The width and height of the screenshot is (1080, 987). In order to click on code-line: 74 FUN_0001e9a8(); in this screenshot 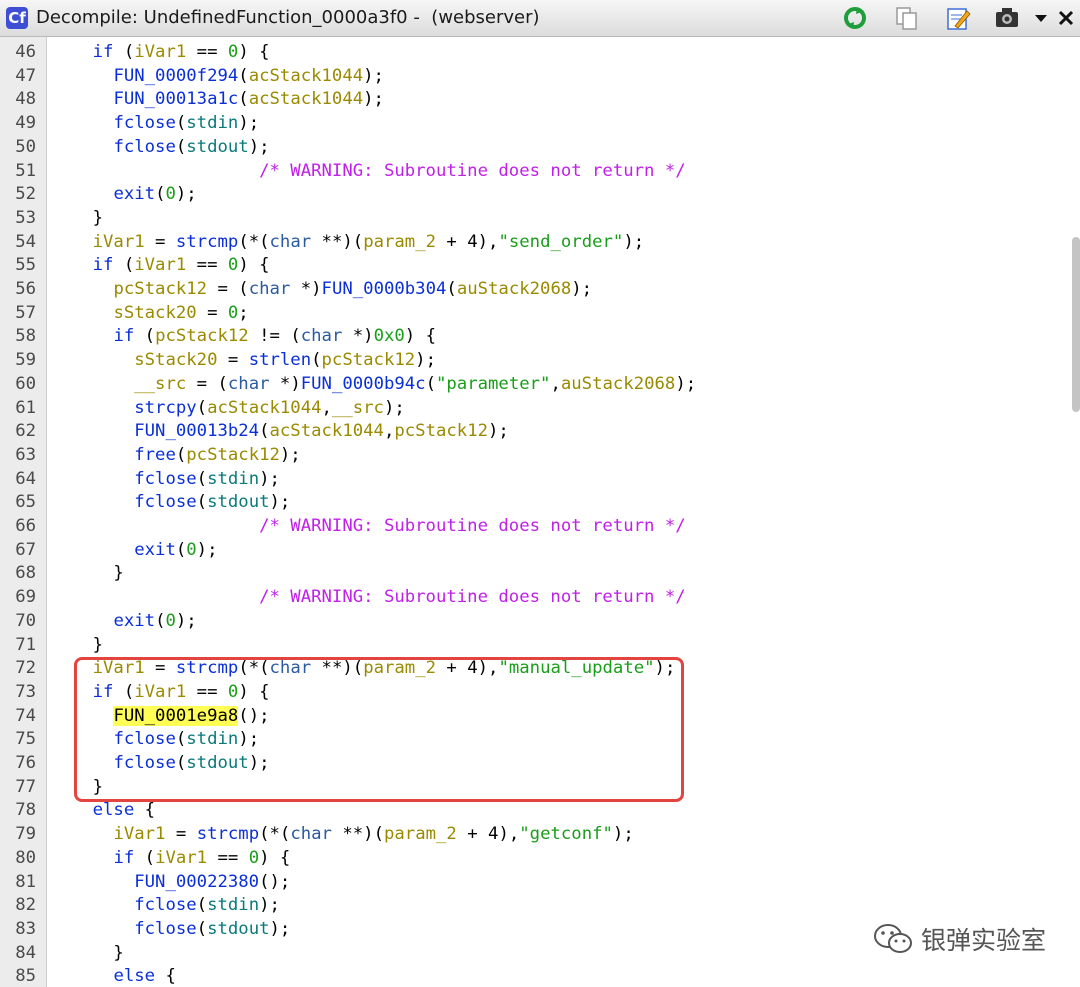, I will do `click(535, 717)`.